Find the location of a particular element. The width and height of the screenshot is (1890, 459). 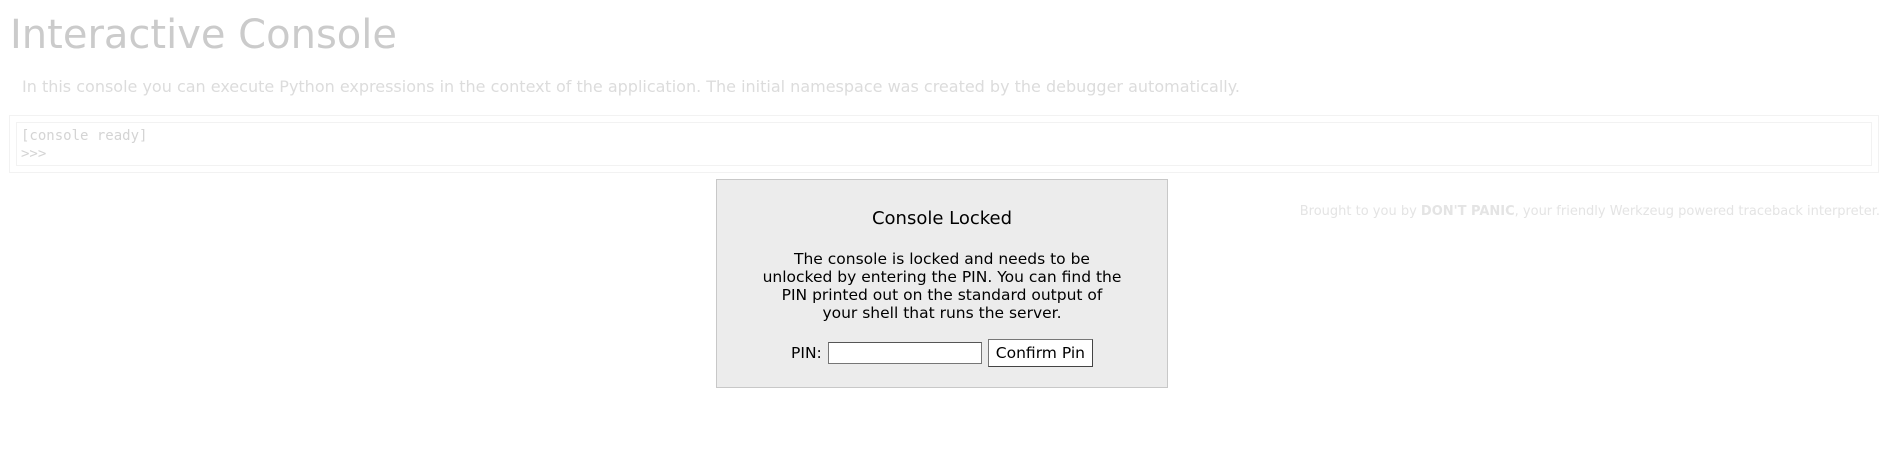

confirm-pin-button: Confirm Pin is located at coordinates (1040, 353).